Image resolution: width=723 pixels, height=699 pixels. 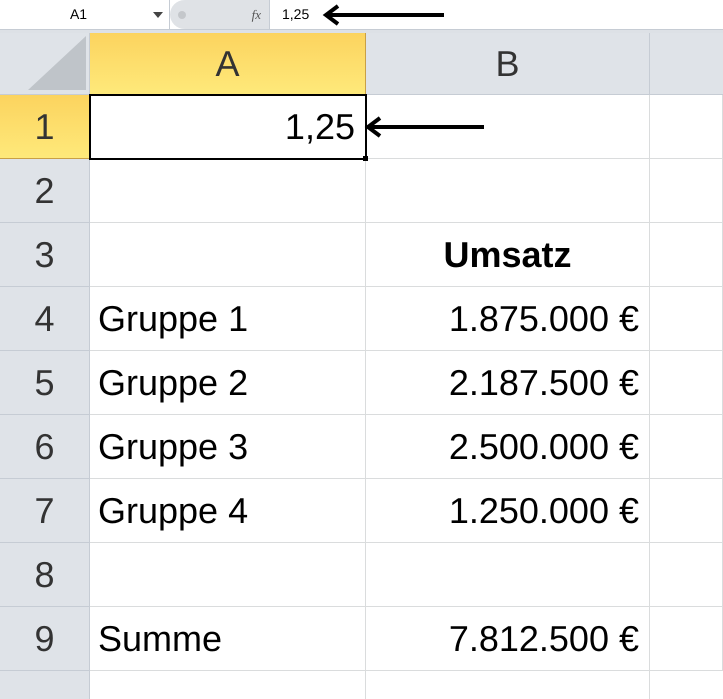 I want to click on row-header: 2, so click(x=45, y=191).